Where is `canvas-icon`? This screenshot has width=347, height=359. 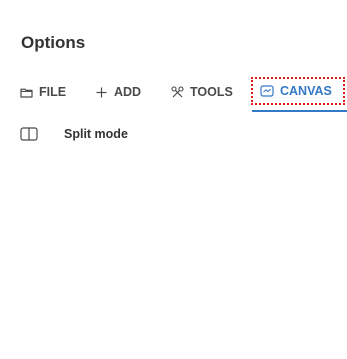 canvas-icon is located at coordinates (267, 91).